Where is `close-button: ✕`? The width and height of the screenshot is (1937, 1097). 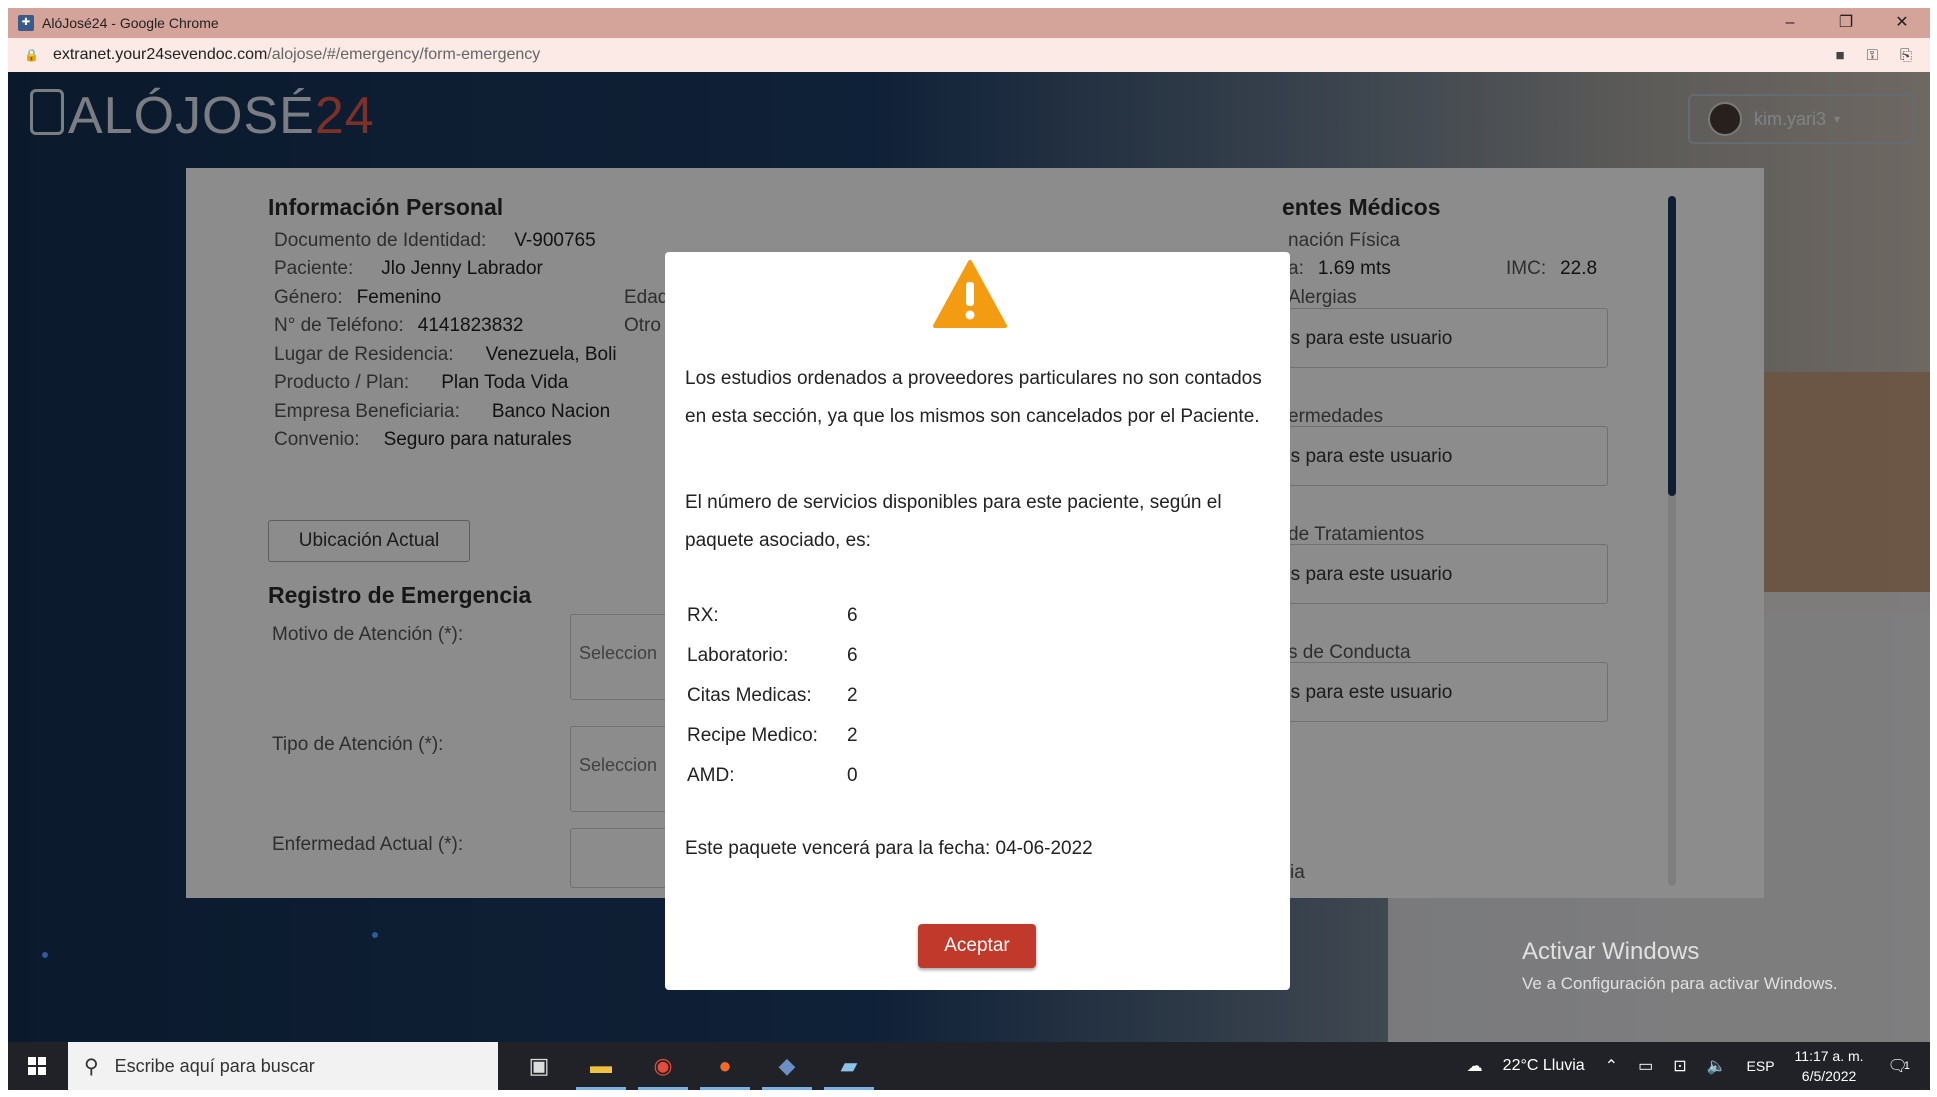
close-button: ✕ is located at coordinates (1902, 23).